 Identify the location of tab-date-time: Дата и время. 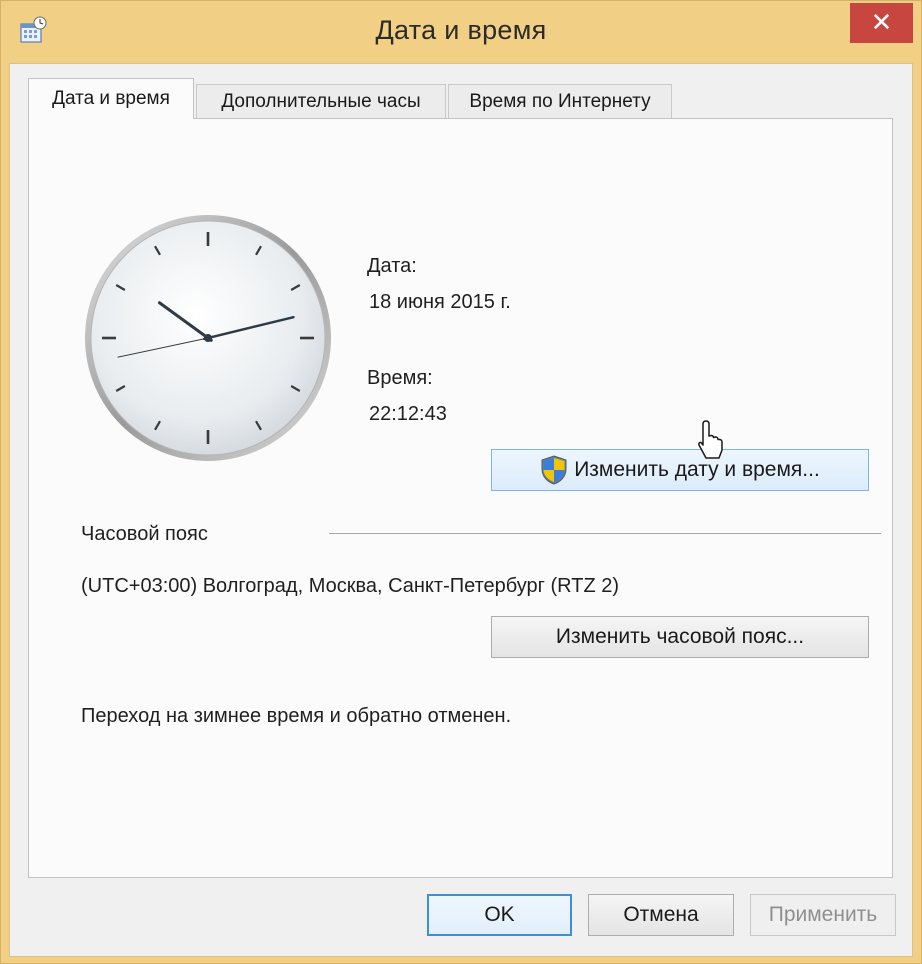
(111, 98).